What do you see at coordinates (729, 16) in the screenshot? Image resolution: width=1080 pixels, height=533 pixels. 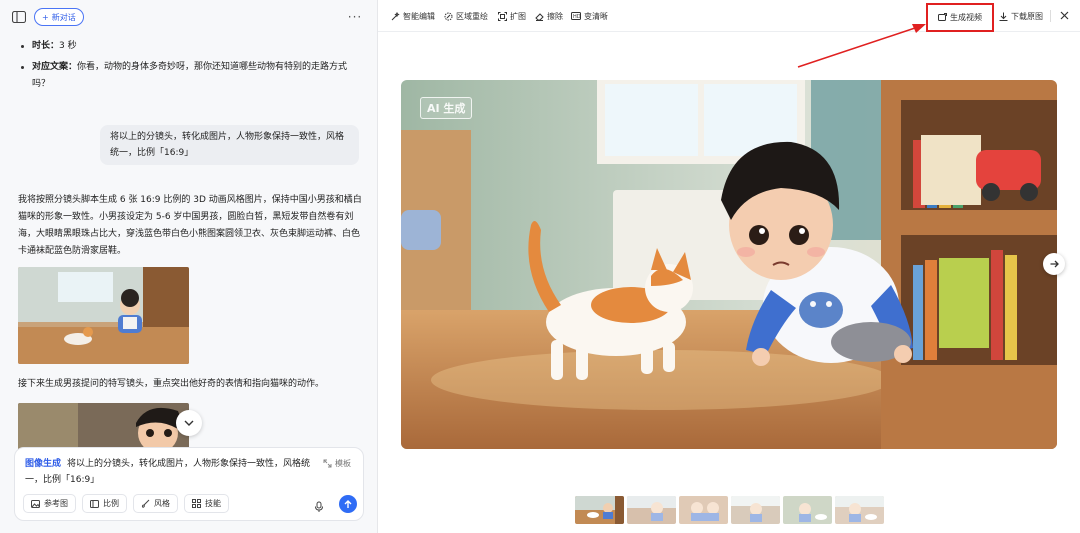 I see `editor-toolbar: 智能编辑 区域重绘 扩图 擦除 HD 变清晰 生成视频 下载原图` at bounding box center [729, 16].